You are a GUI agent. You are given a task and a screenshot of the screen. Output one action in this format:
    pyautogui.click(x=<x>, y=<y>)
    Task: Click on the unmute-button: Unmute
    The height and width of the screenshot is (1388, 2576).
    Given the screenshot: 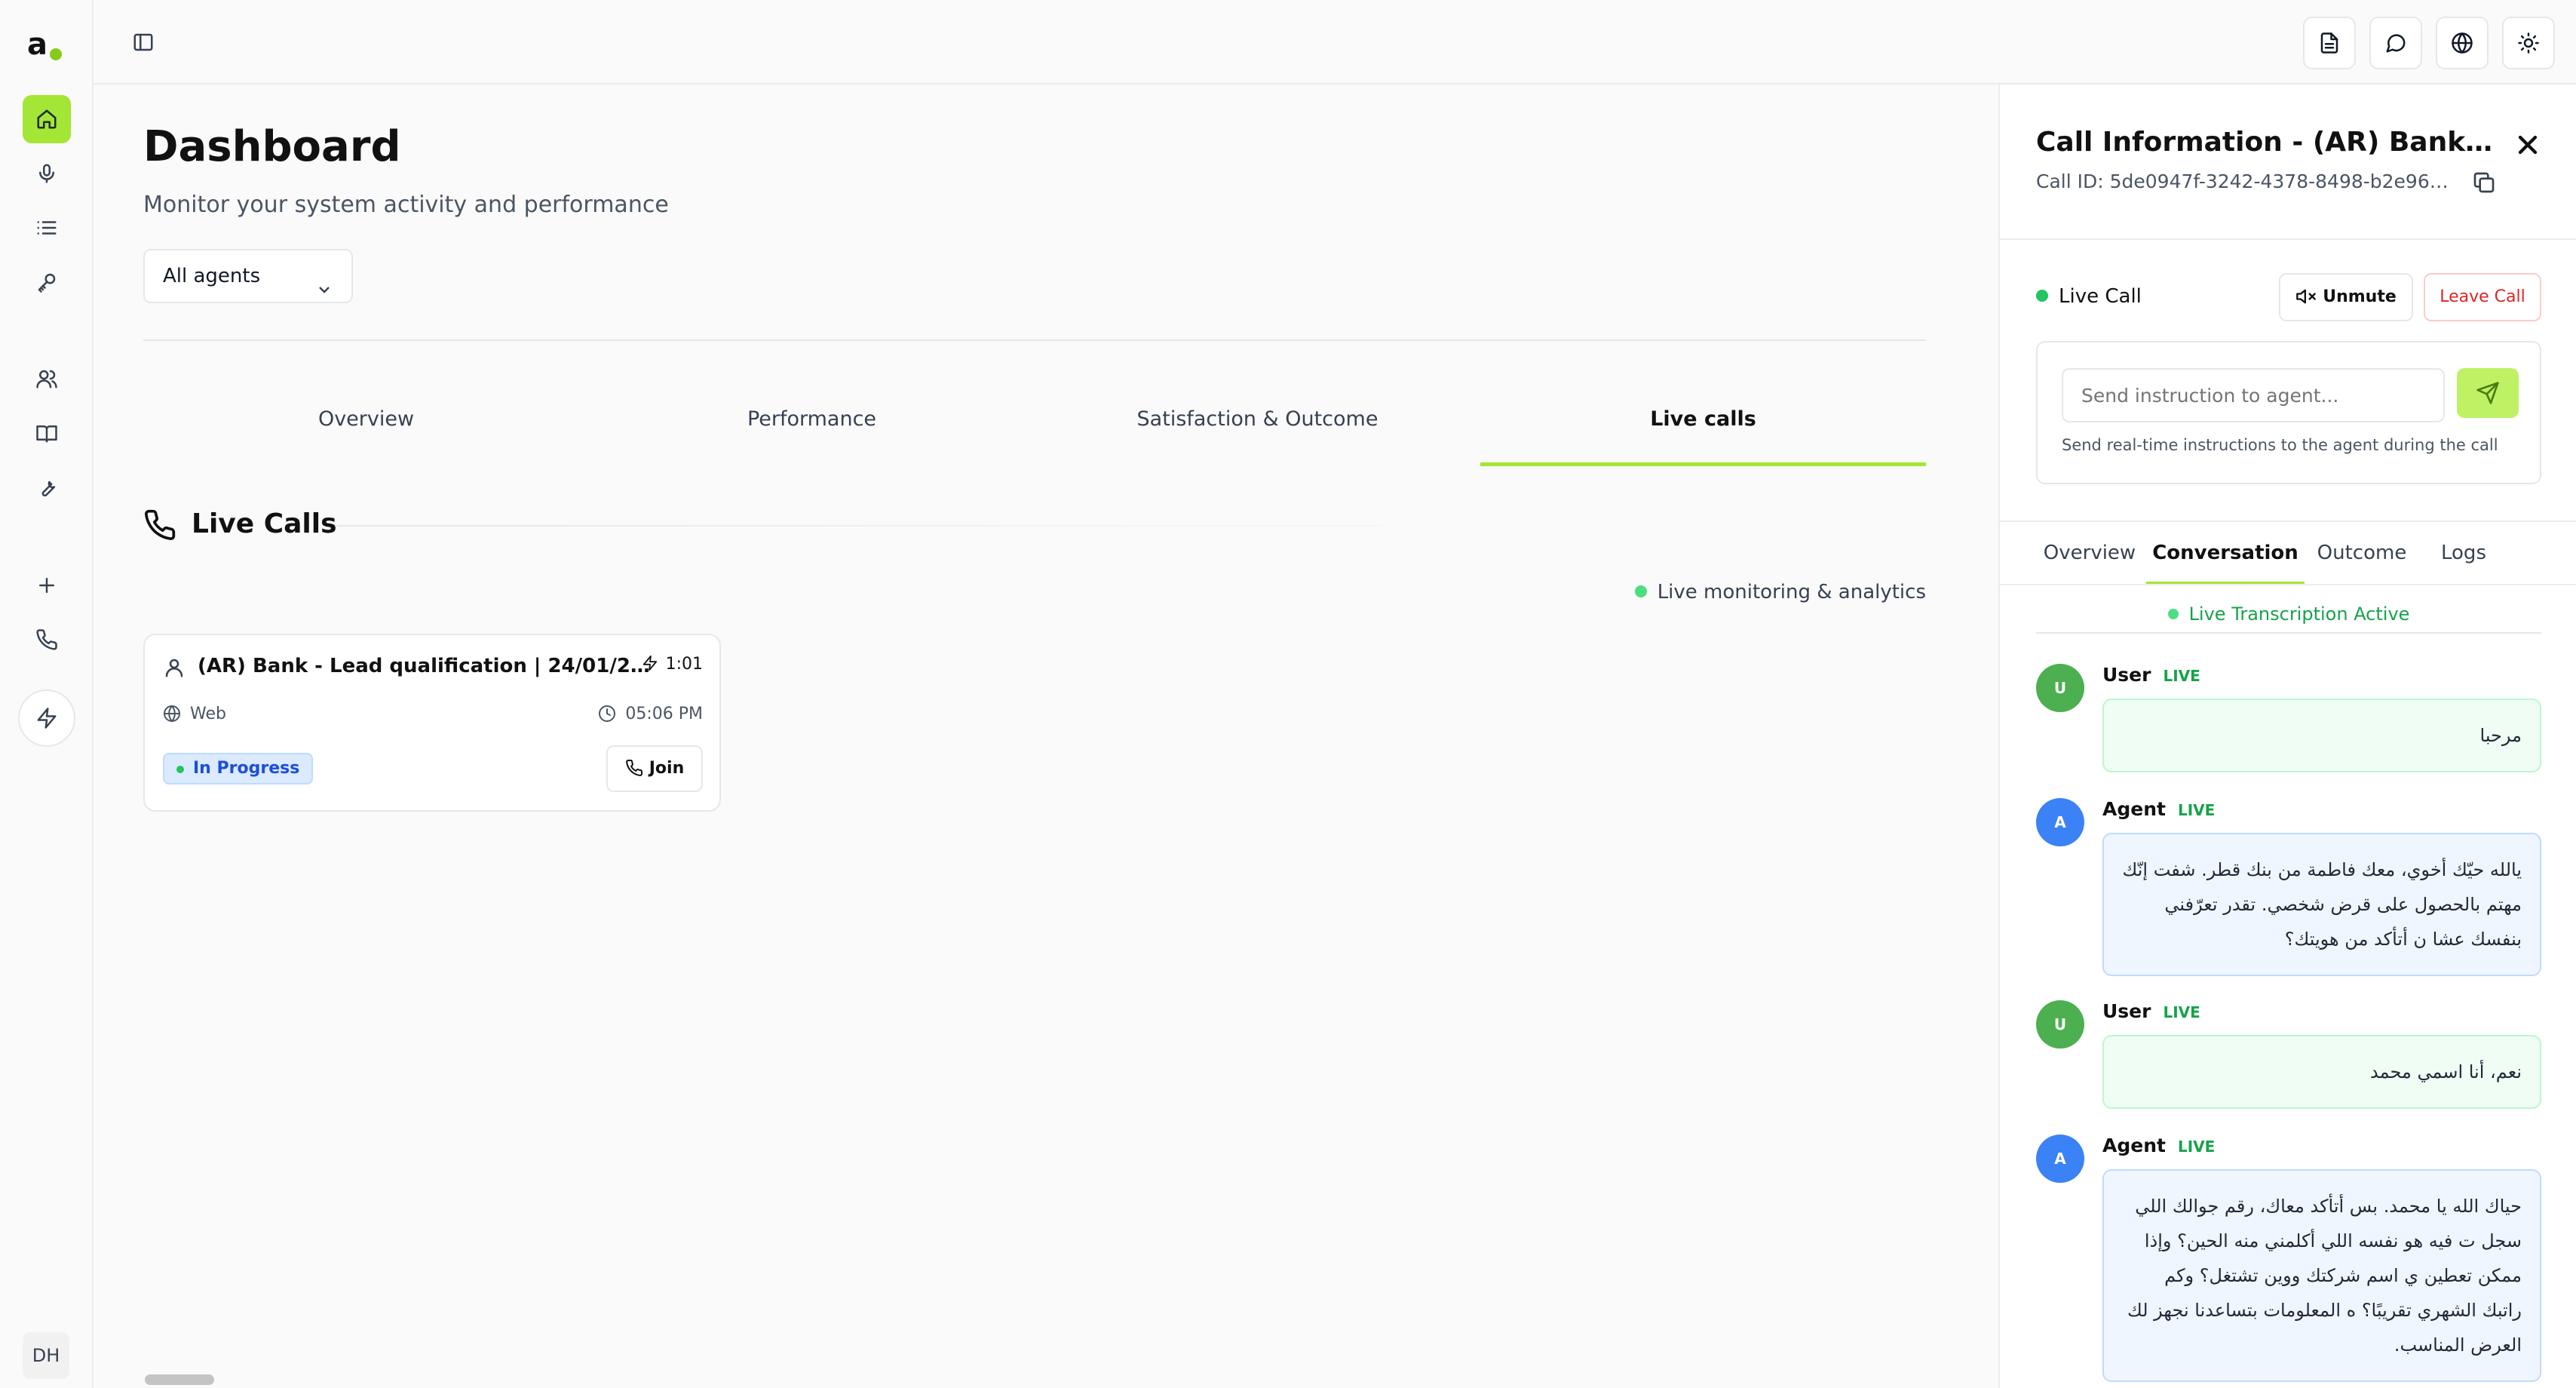 What is the action you would take?
    pyautogui.click(x=2346, y=297)
    